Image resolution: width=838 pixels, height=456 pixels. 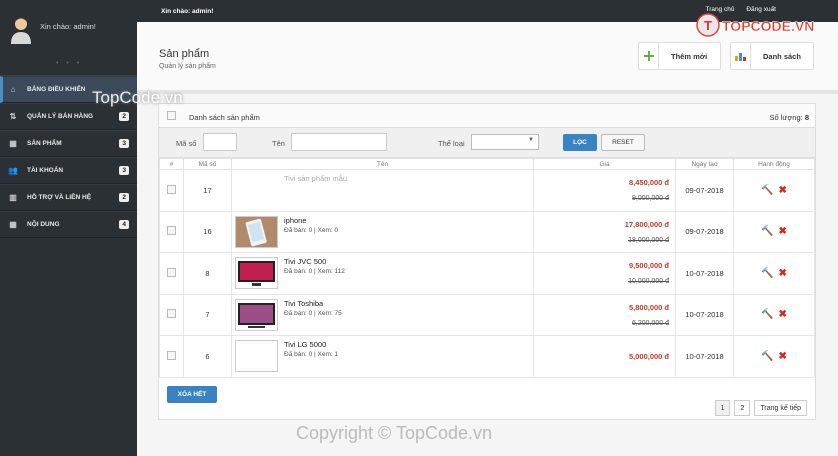 I want to click on list-label: Danh sách, so click(x=782, y=56).